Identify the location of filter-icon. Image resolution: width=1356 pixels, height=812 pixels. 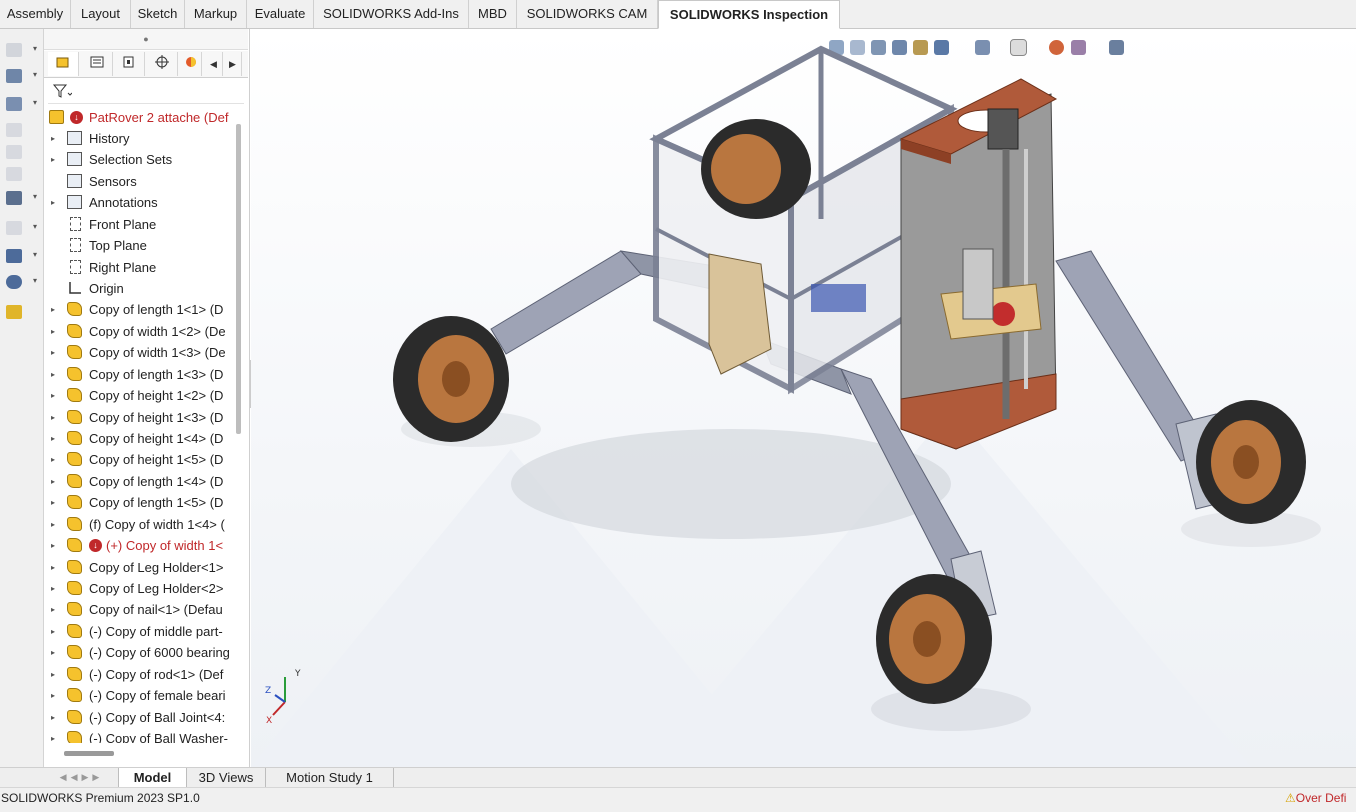
(62, 91).